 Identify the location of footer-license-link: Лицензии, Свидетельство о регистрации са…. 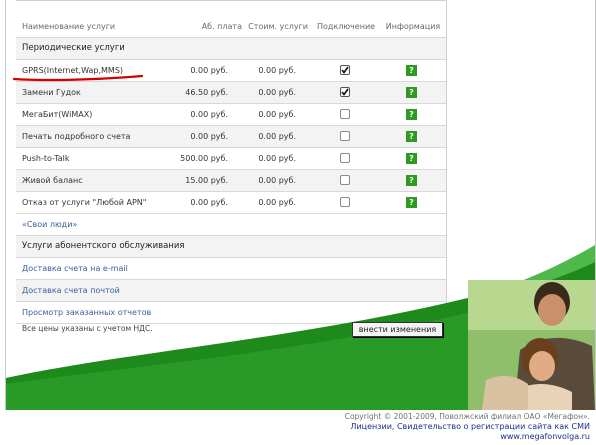
(470, 426).